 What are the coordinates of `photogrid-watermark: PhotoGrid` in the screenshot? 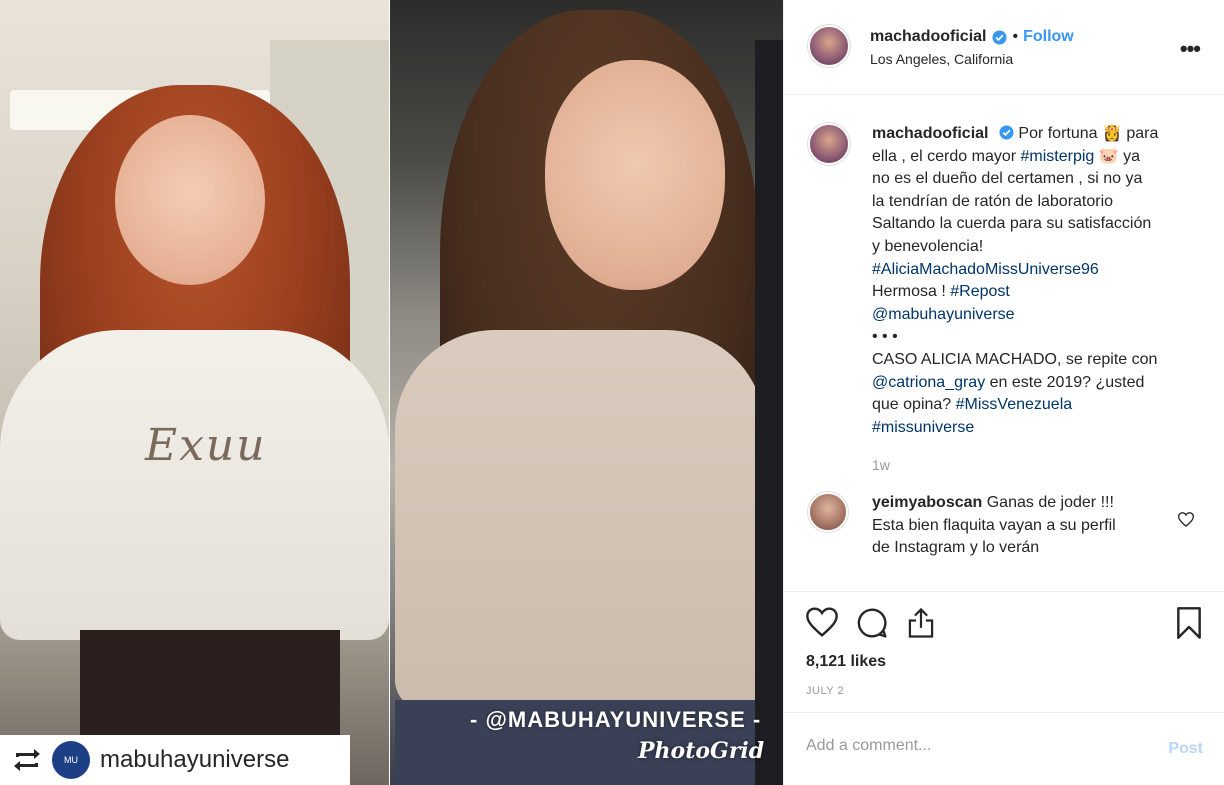 It's located at (701, 751).